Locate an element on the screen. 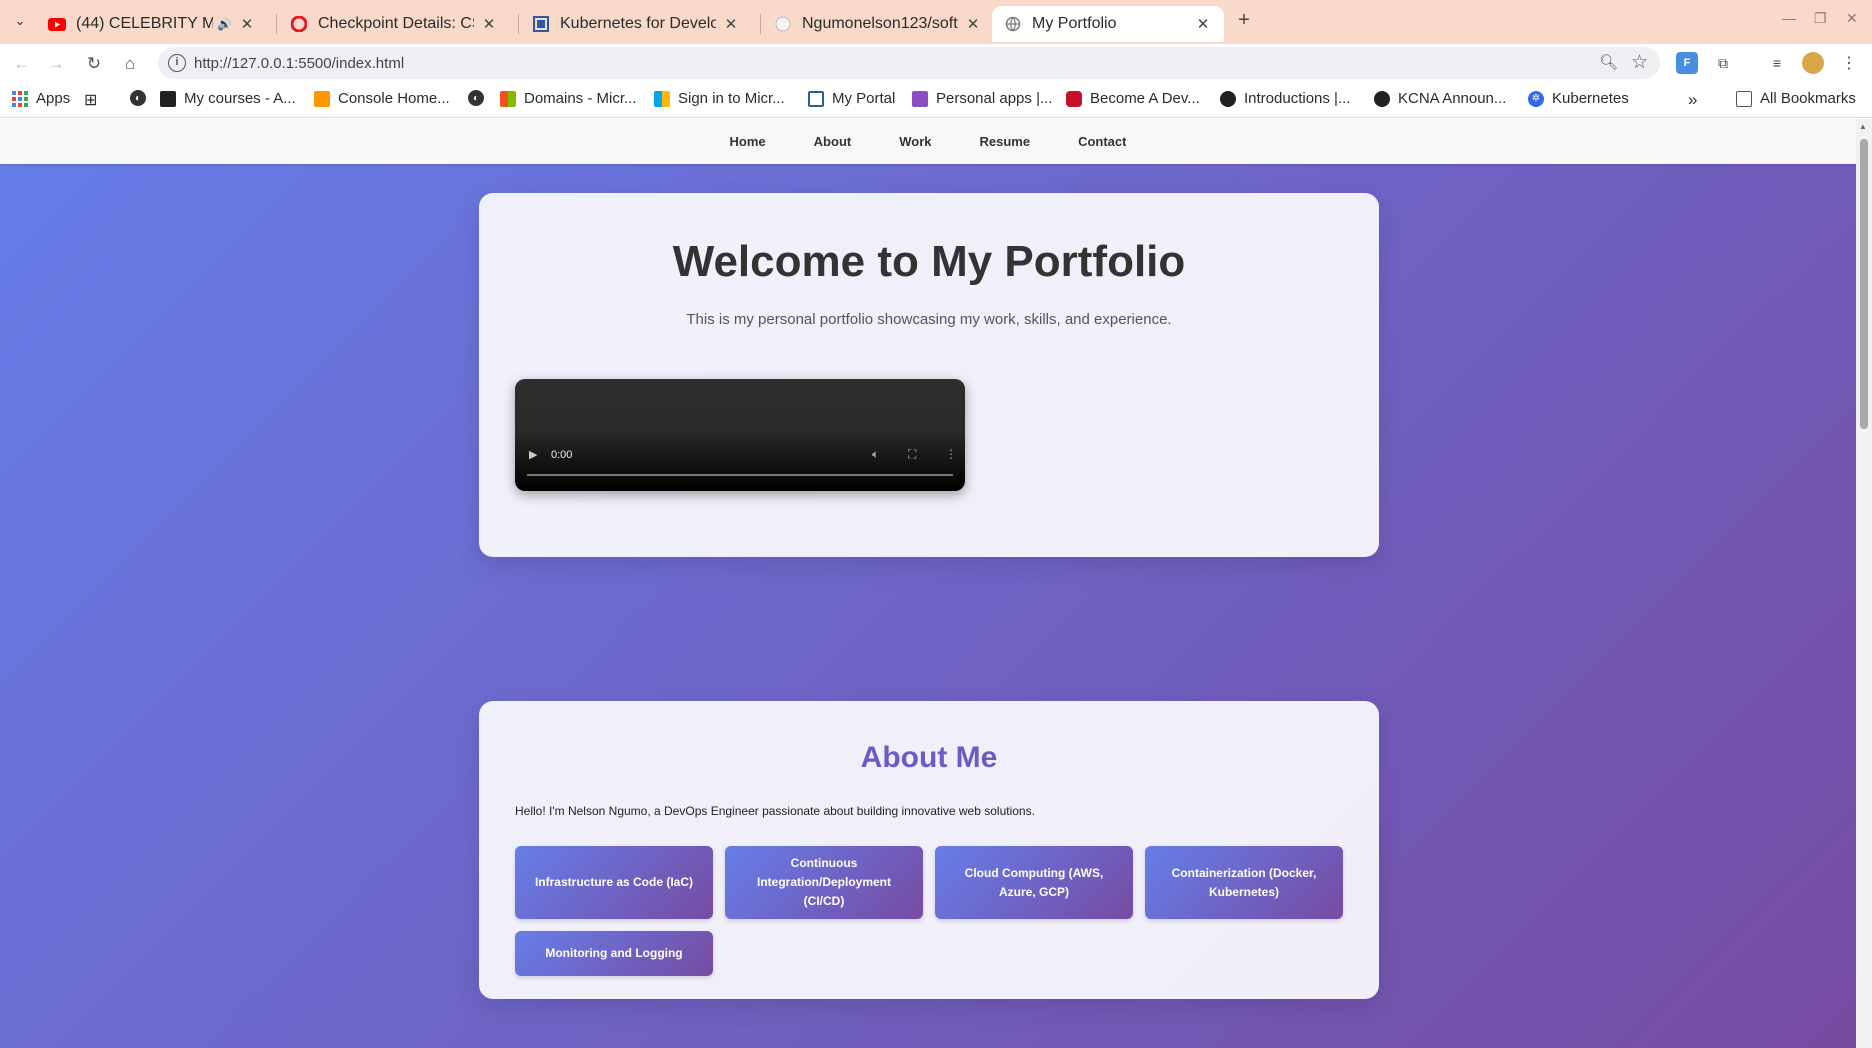 The height and width of the screenshot is (1048, 1872). page-scrollbar: ▲ is located at coordinates (1864, 583).